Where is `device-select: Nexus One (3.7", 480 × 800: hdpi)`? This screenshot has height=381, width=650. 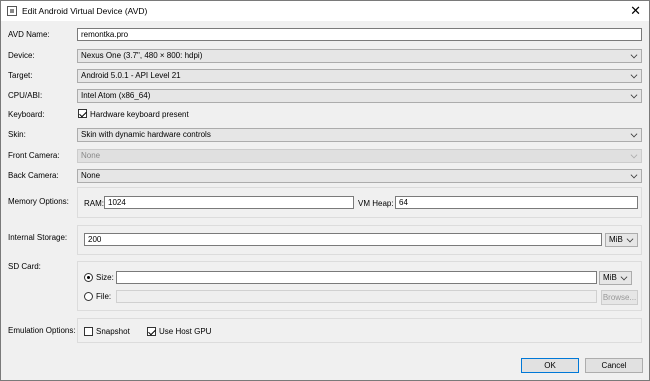
device-select: Nexus One (3.7", 480 × 800: hdpi) is located at coordinates (359, 56).